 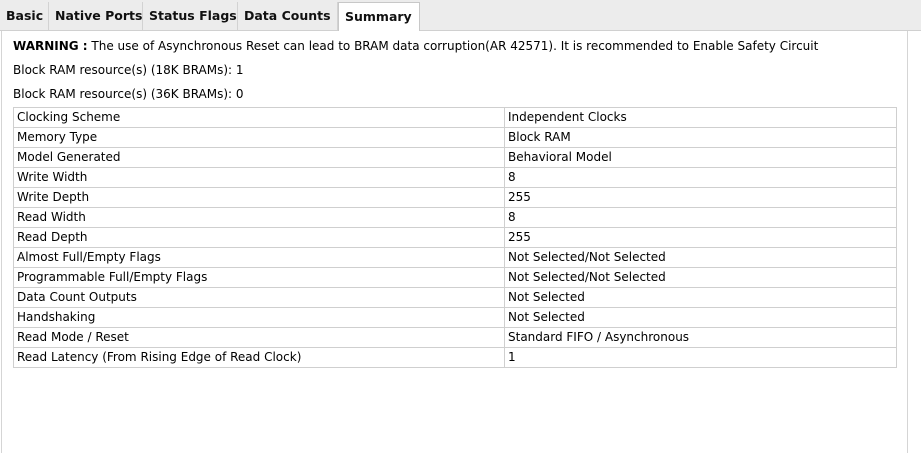 I want to click on table-row: Handshaking Not Selected, so click(x=455, y=317).